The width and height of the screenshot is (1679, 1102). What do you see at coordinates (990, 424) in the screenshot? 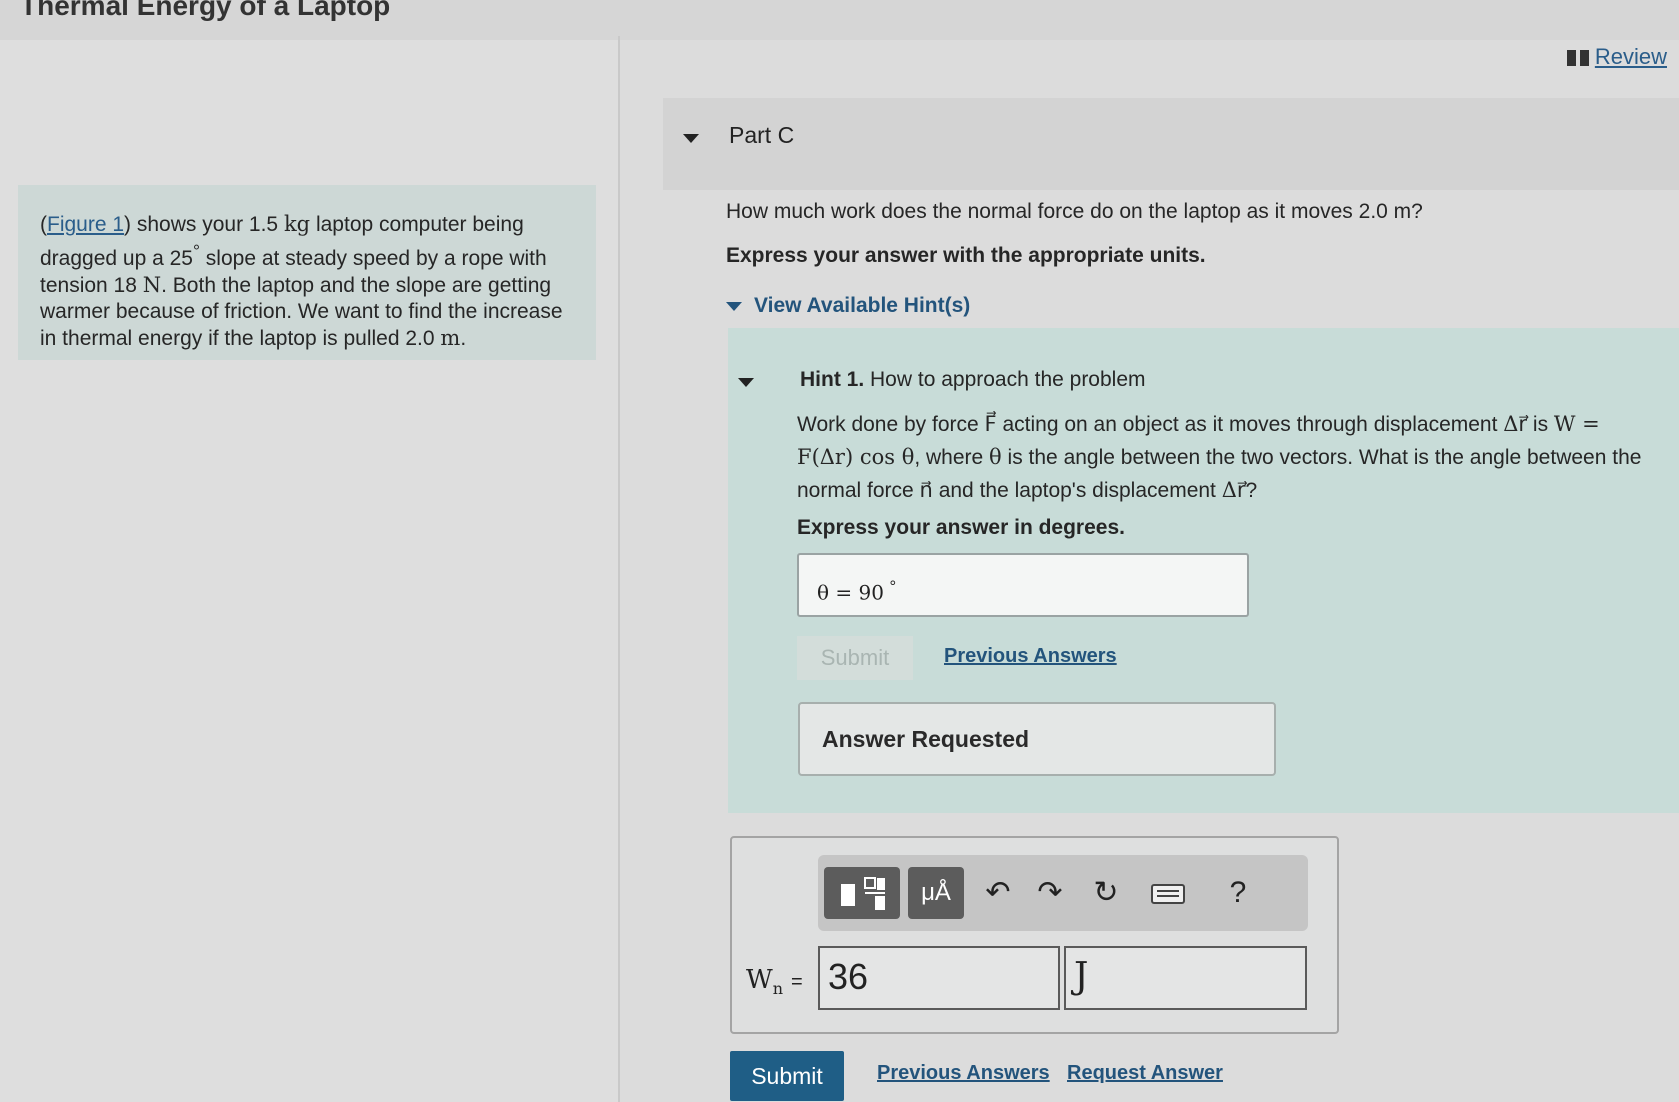
I see `vector-f: F⃗` at bounding box center [990, 424].